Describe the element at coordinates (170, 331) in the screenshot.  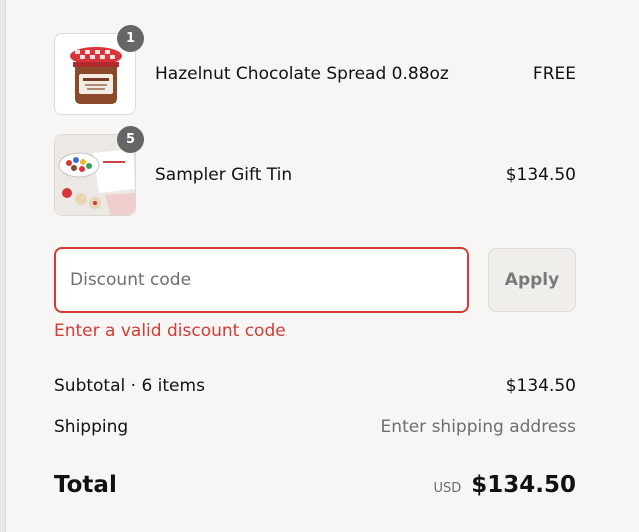
I see `discount-error-message: Enter a valid discount code` at that location.